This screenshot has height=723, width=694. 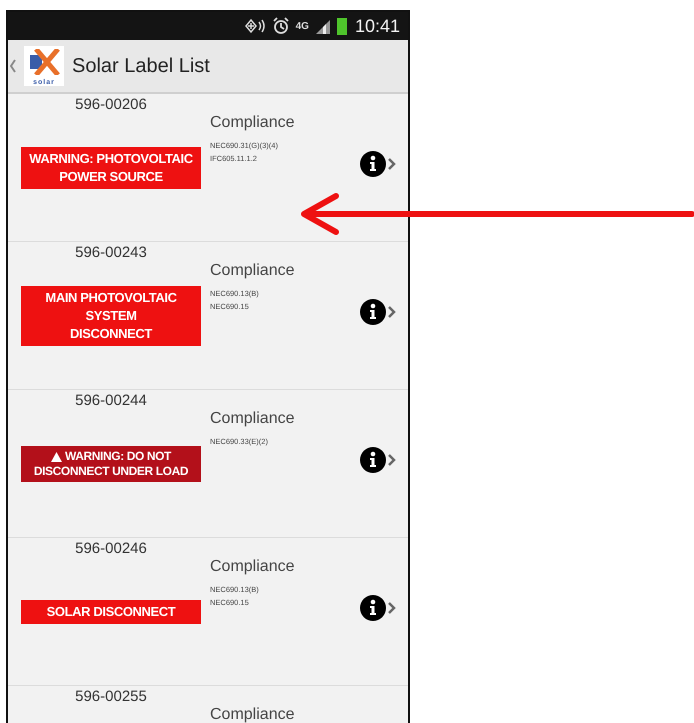 I want to click on back-icon, so click(x=13, y=66).